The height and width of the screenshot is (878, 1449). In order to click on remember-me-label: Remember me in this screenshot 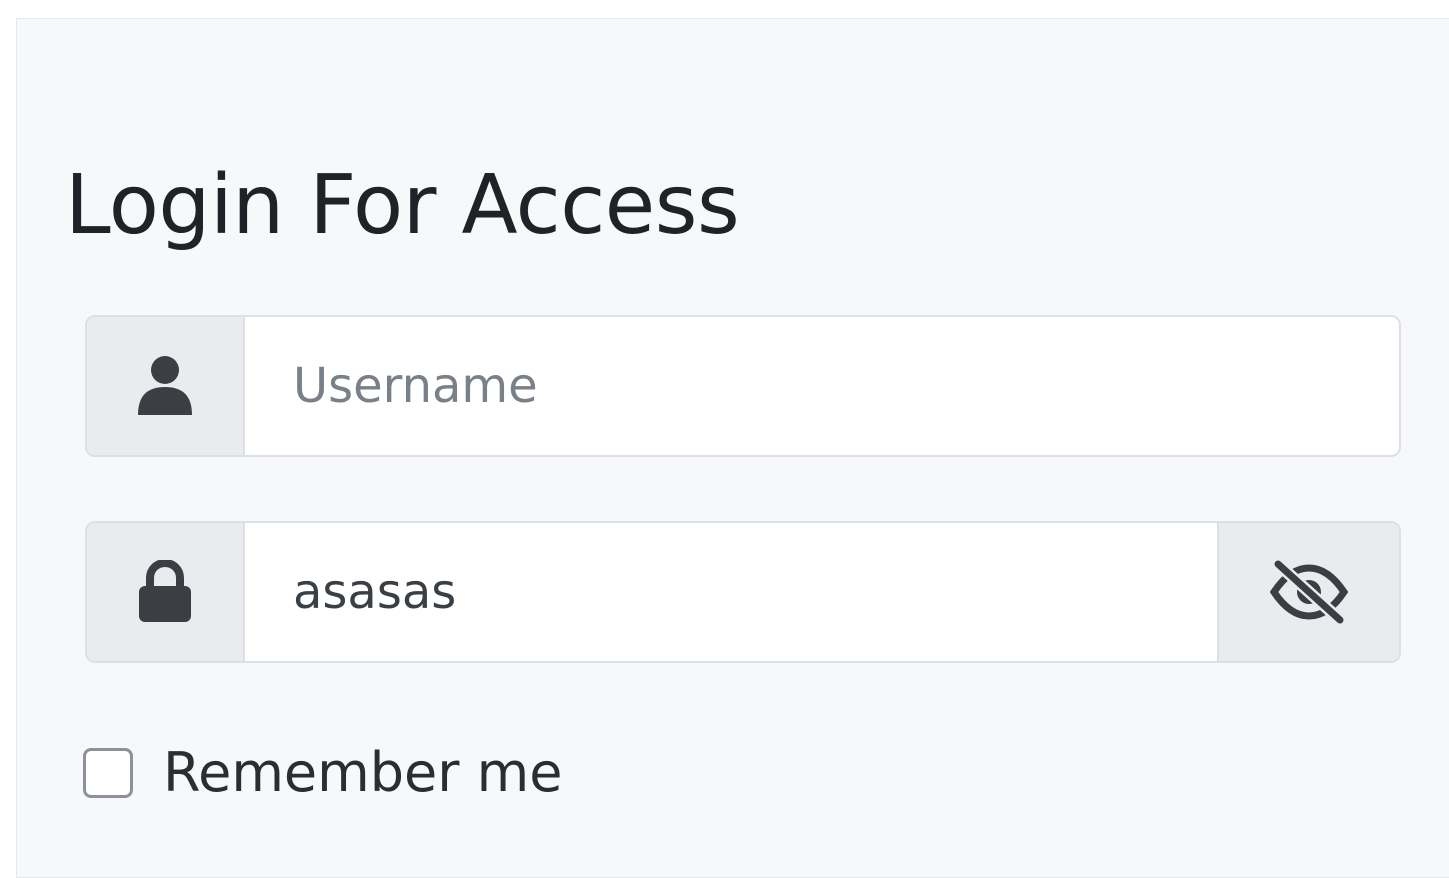, I will do `click(363, 772)`.